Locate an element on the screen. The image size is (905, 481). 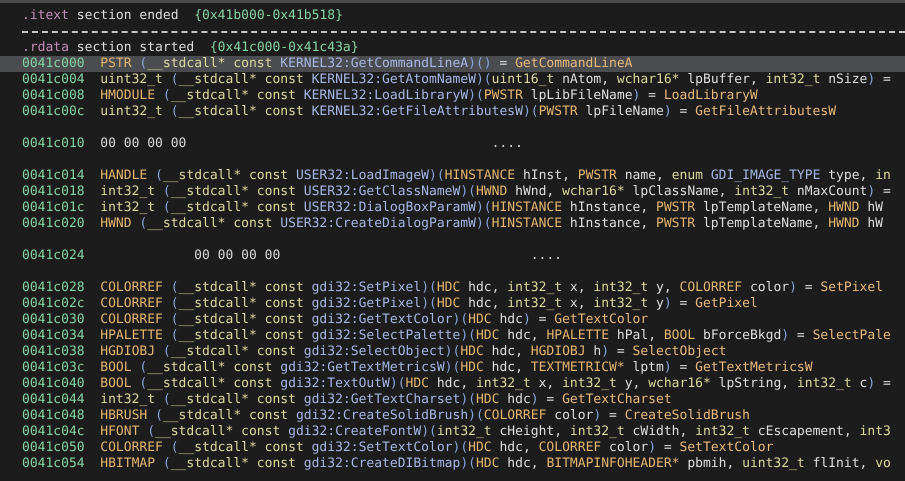
listing-row: 0041c030 COLORREF (__stdcall* const gdi32:GetTextColor)(HDC hdc) = GetTextColor is located at coordinates (452, 320).